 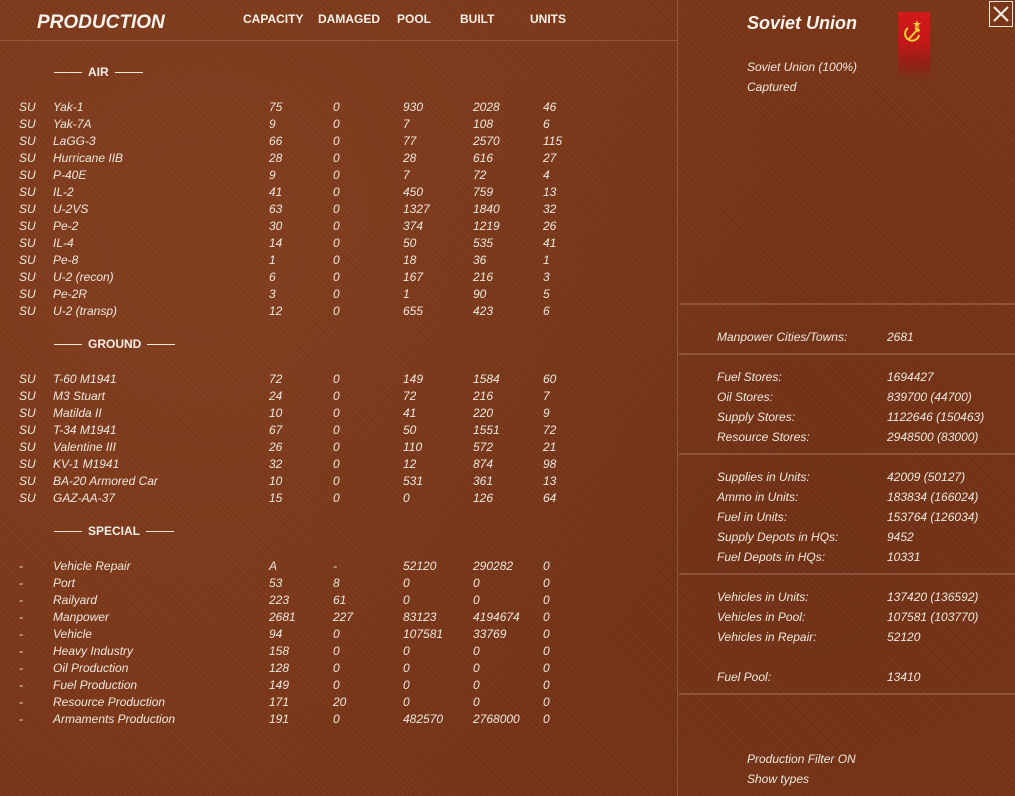 I want to click on cell-pool: 7, so click(x=406, y=175).